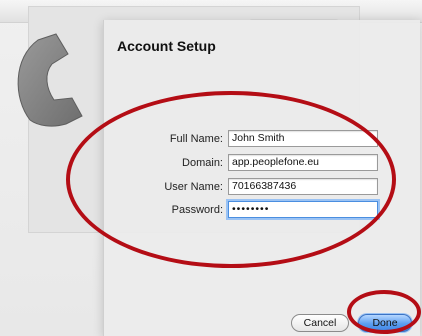 This screenshot has width=422, height=336. What do you see at coordinates (63, 78) in the screenshot?
I see `phone-handset-icon` at bounding box center [63, 78].